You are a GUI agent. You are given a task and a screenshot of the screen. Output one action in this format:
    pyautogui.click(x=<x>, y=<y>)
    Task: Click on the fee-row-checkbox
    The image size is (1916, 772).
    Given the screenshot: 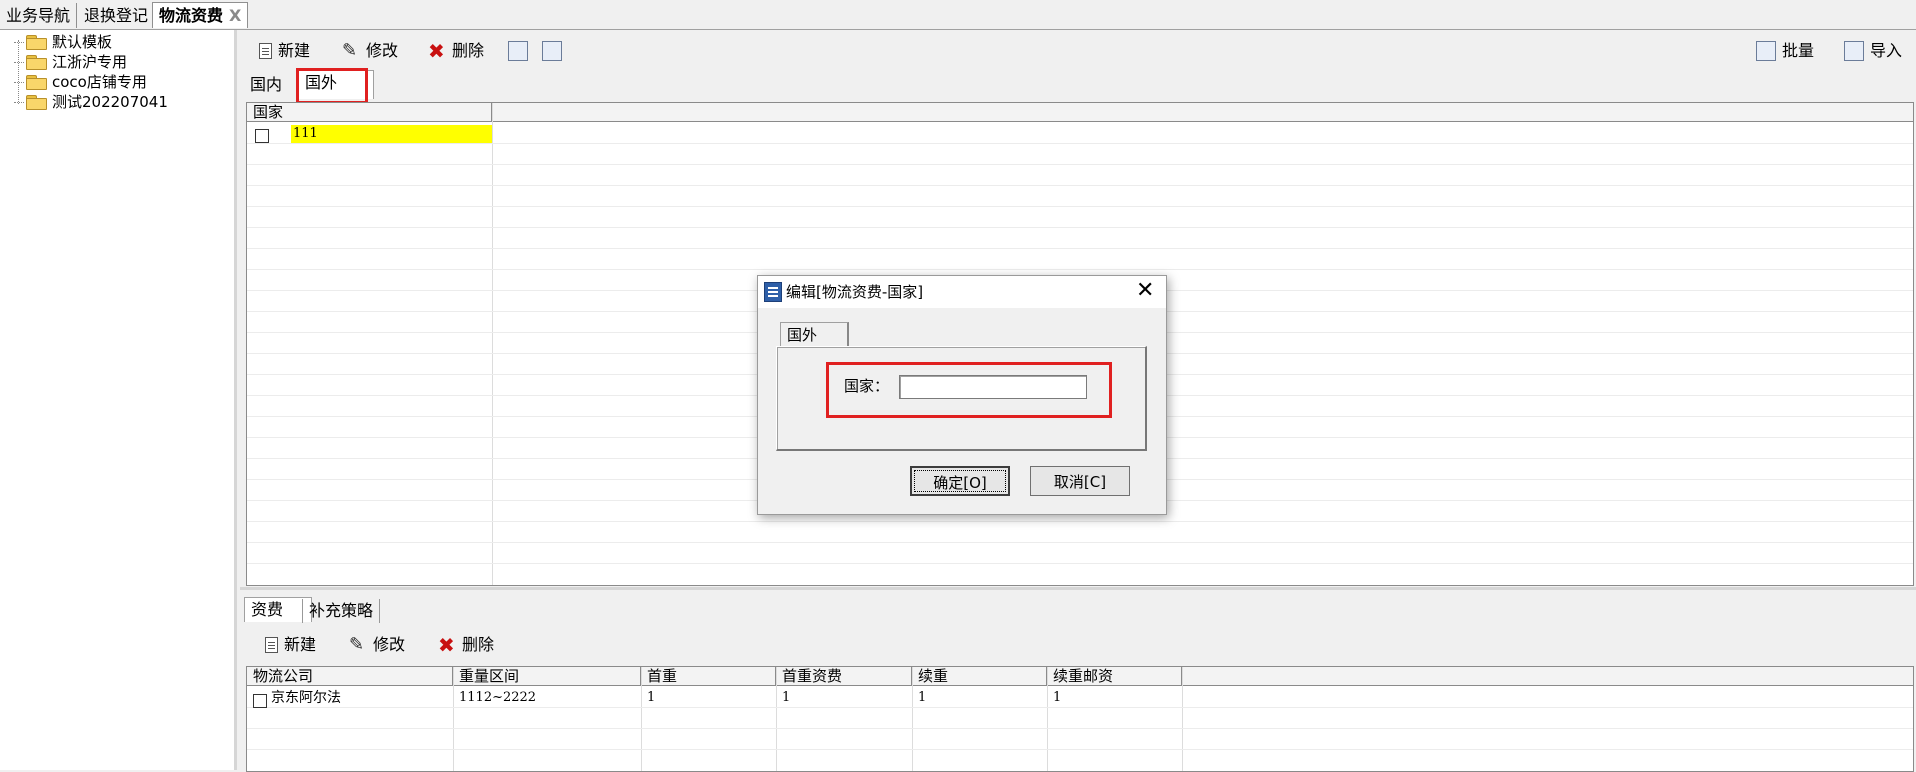 What is the action you would take?
    pyautogui.click(x=260, y=701)
    